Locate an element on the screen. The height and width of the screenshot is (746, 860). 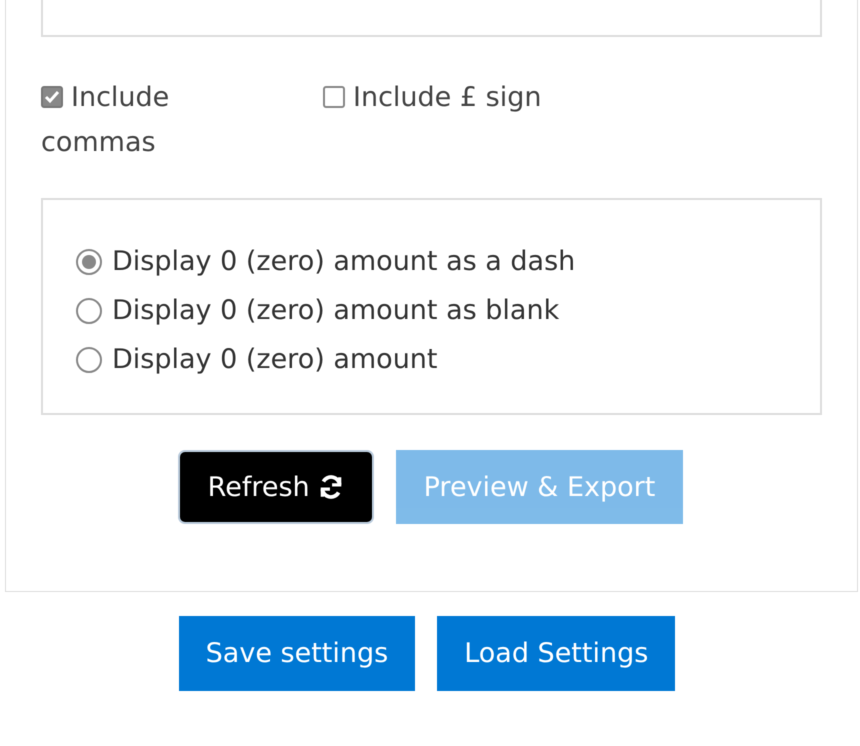
checkbox-option: Include commas is located at coordinates (121, 120).